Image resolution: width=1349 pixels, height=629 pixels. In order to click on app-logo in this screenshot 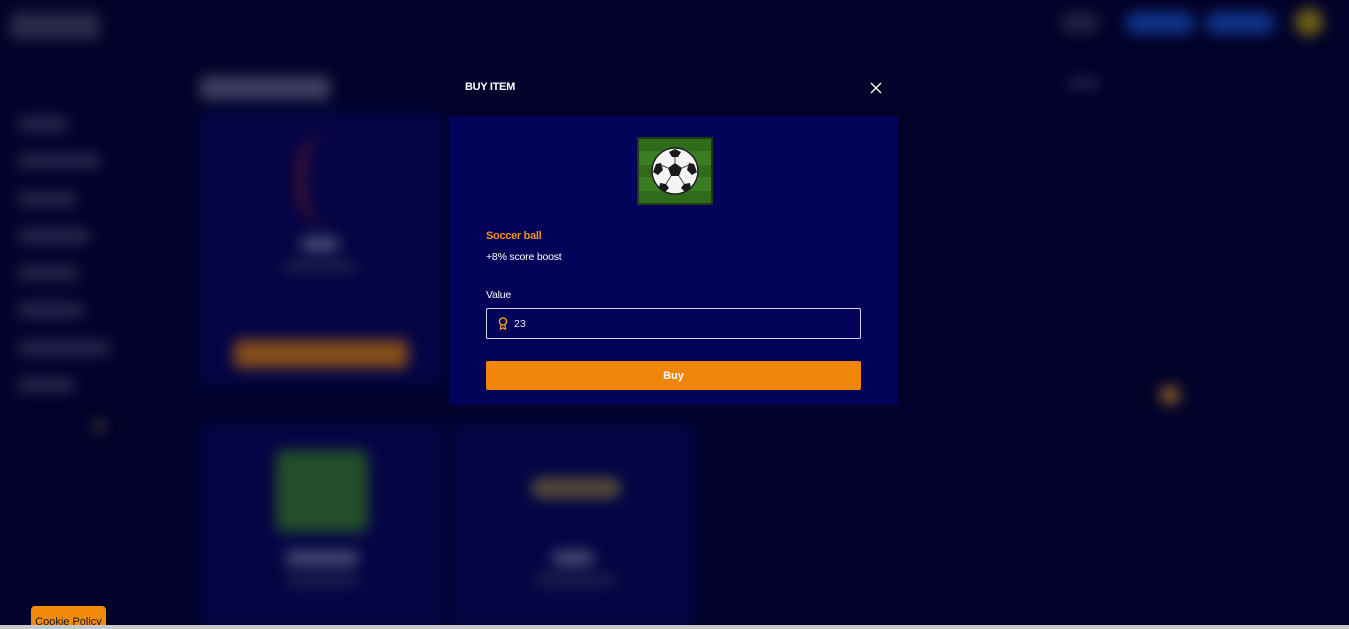, I will do `click(55, 26)`.